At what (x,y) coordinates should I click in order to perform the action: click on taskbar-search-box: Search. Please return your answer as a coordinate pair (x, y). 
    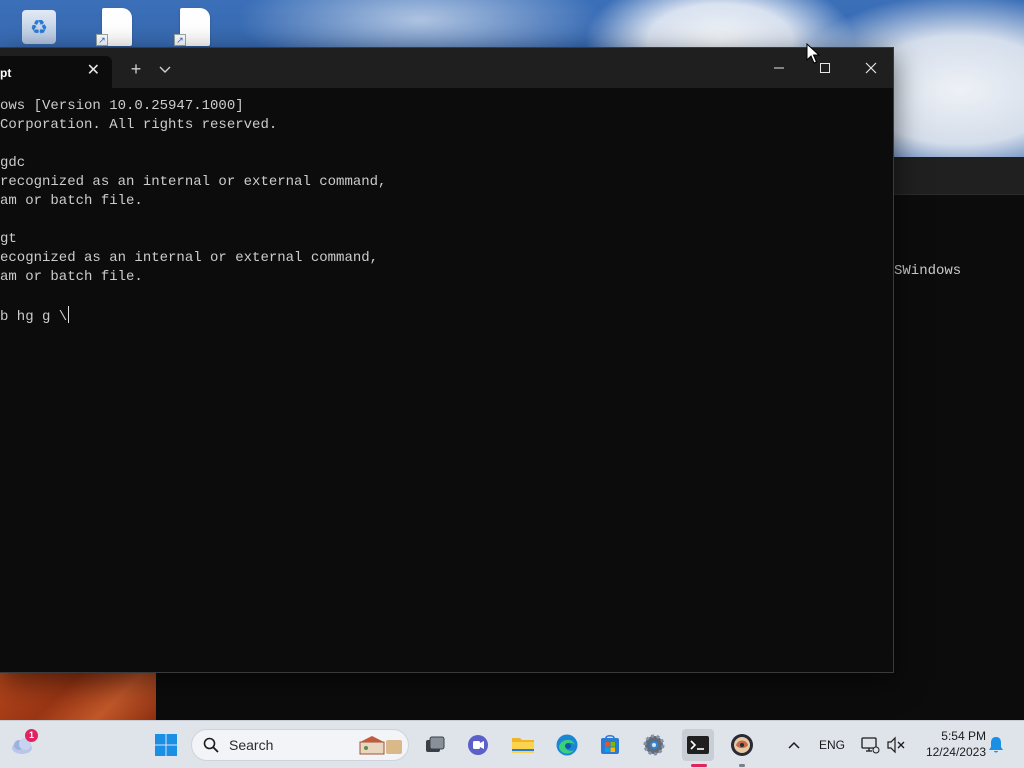
    Looking at the image, I should click on (300, 745).